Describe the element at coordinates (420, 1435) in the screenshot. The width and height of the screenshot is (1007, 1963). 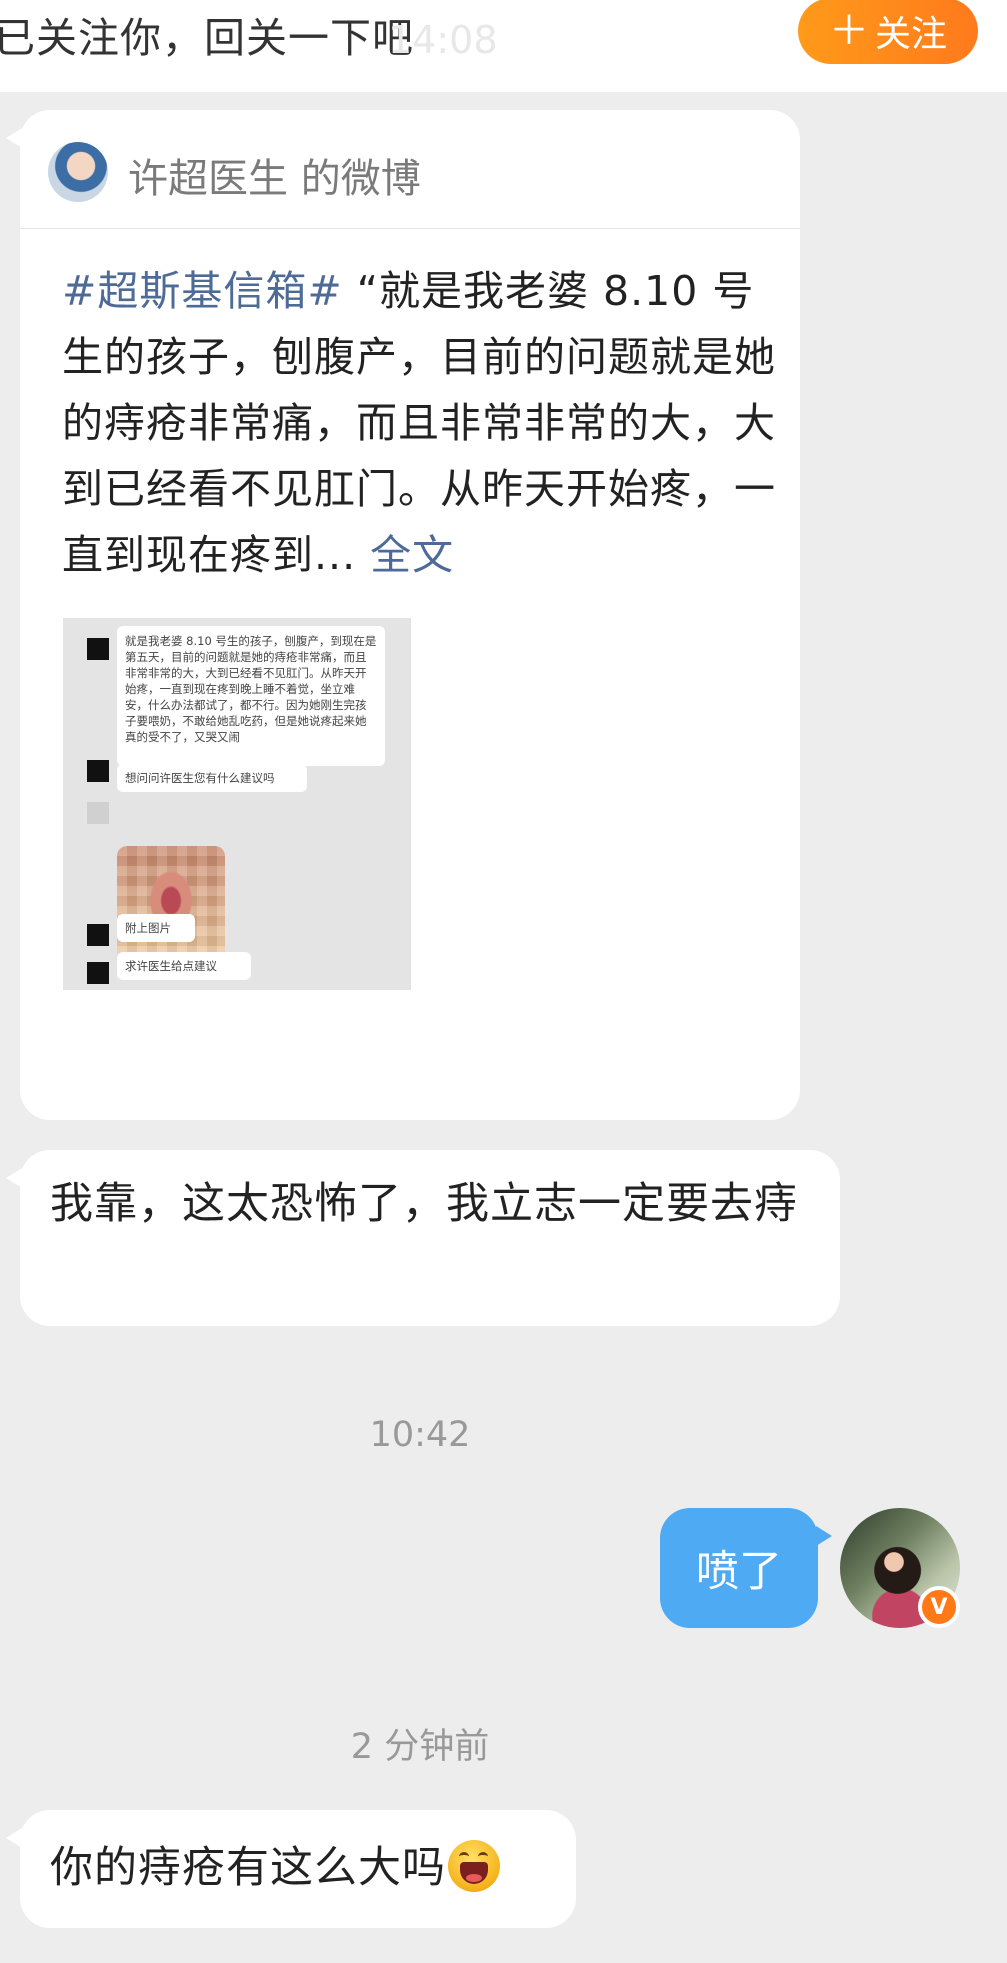
I see `message-timestamp: 10:42` at that location.